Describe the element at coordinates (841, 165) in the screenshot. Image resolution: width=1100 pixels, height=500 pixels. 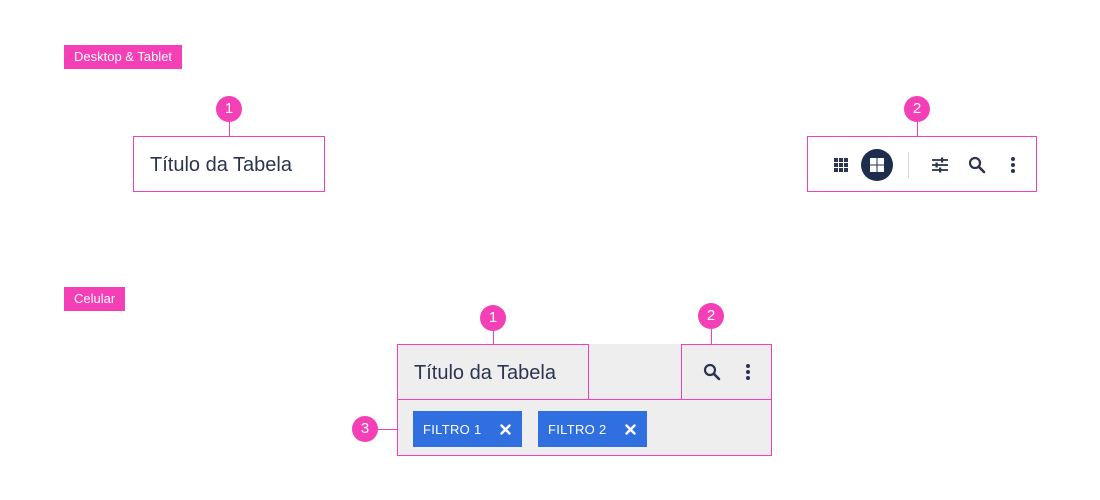
I see `grid-small-icon` at that location.